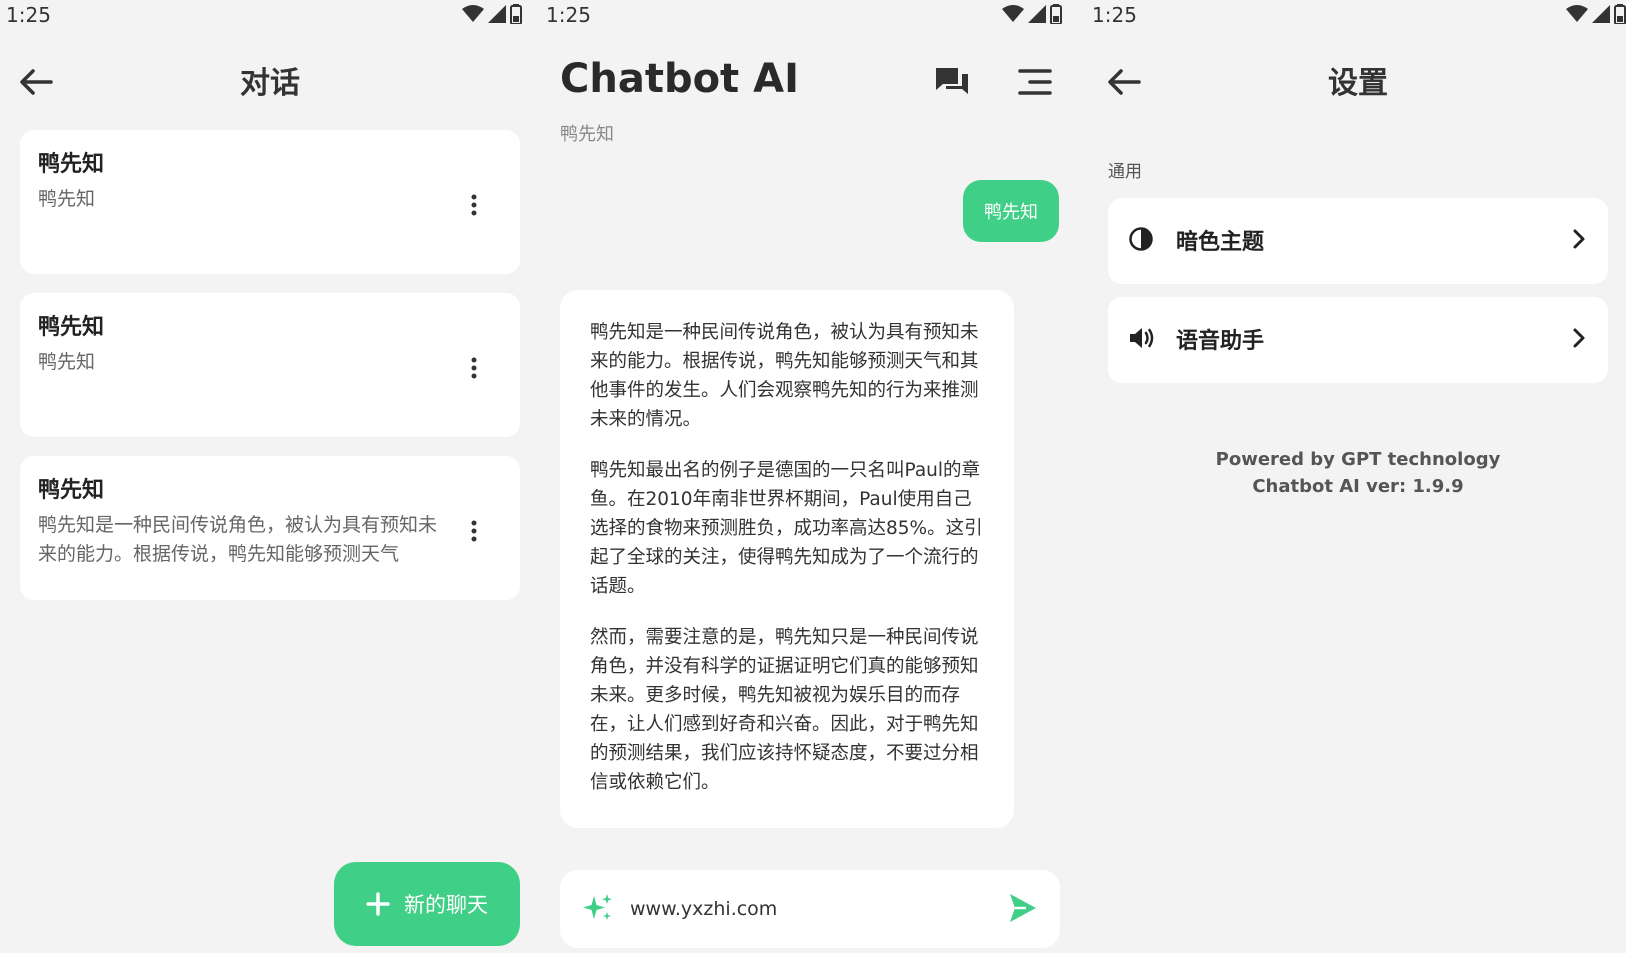 Image resolution: width=1626 pixels, height=953 pixels. What do you see at coordinates (1220, 242) in the screenshot?
I see `setting-label: 暗色主题` at bounding box center [1220, 242].